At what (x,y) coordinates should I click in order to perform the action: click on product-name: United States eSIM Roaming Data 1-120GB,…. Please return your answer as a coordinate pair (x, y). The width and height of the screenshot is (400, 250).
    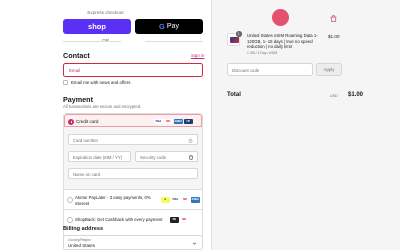
    Looking at the image, I should click on (282, 41).